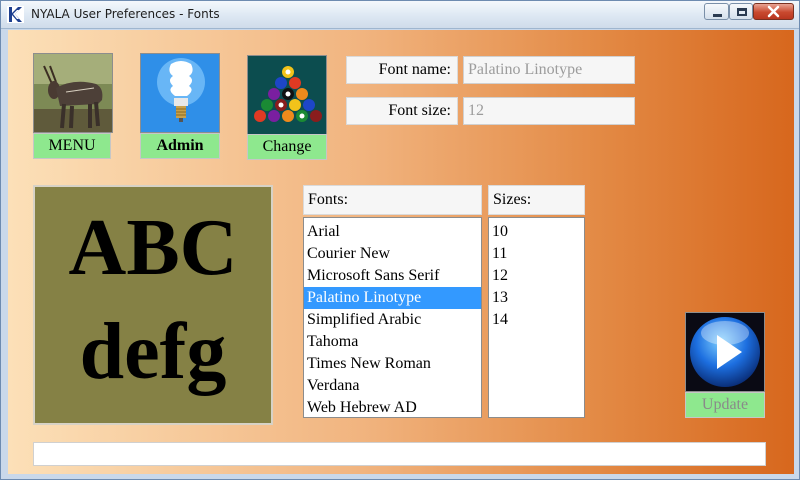 The image size is (800, 480). What do you see at coordinates (402, 70) in the screenshot?
I see `font-name-label: Font name:` at bounding box center [402, 70].